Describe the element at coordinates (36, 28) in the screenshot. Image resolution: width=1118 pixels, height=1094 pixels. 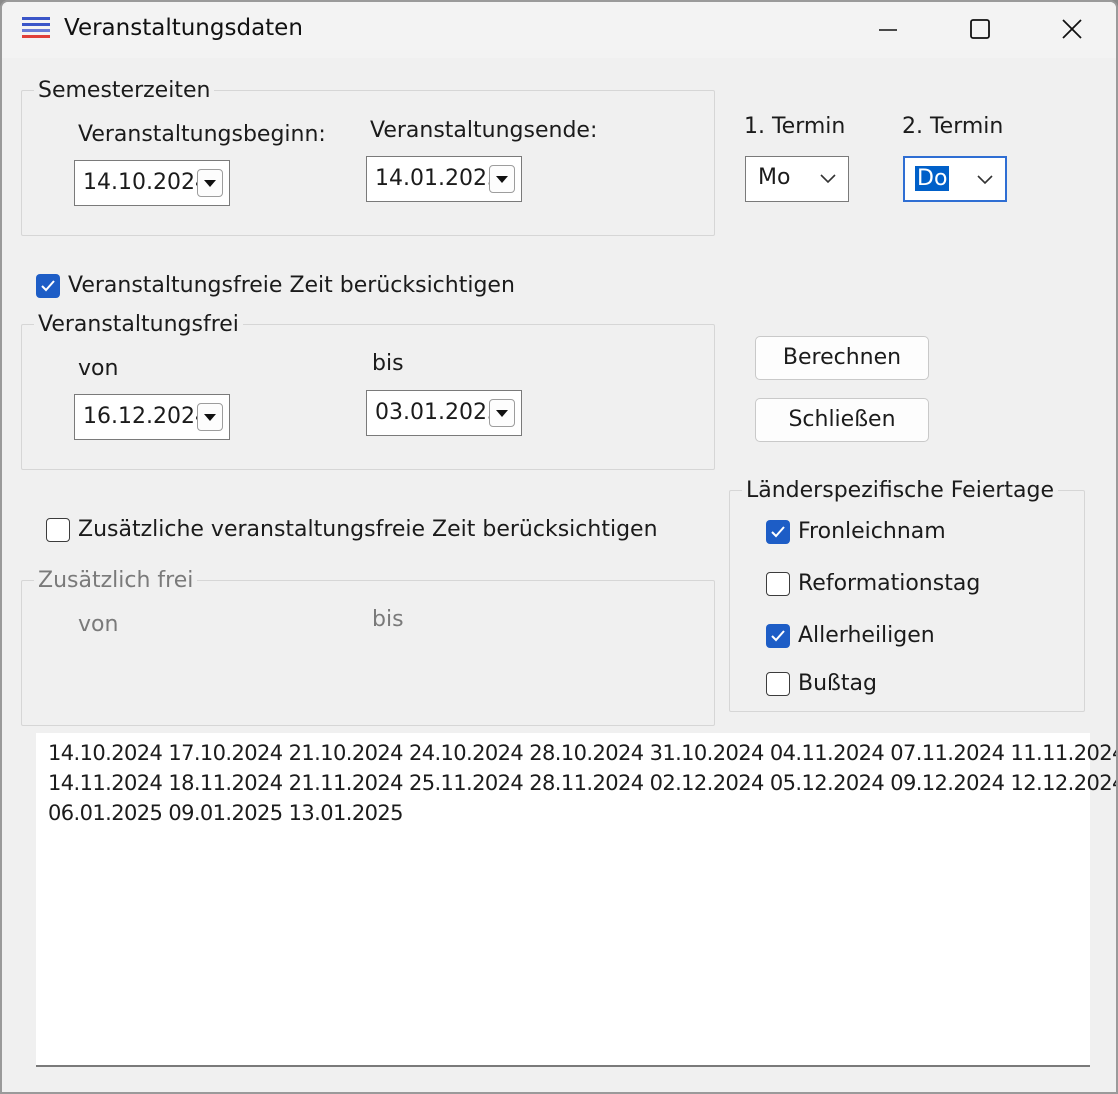
I see `app-icon` at that location.